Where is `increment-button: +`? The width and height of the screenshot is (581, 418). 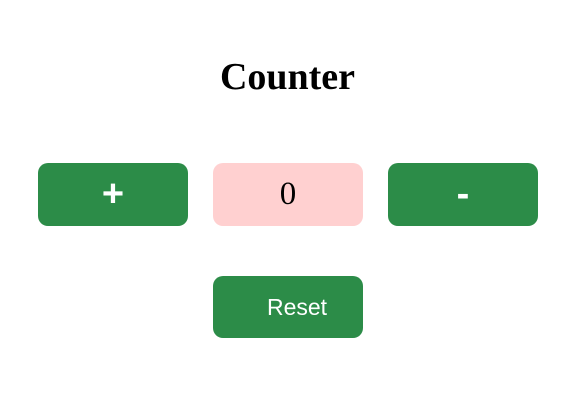 increment-button: + is located at coordinates (113, 194).